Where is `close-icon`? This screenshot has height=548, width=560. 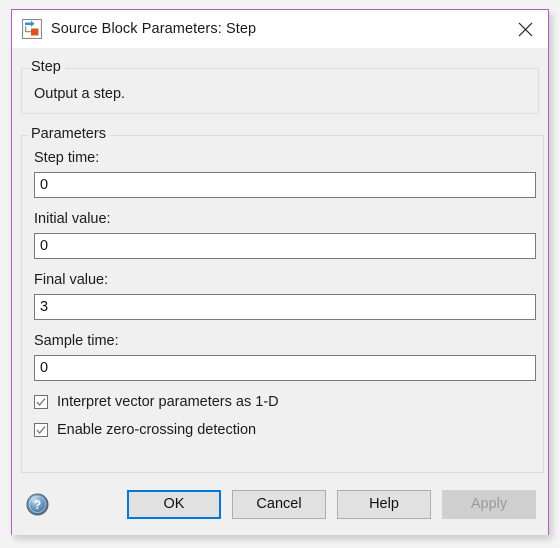
close-icon is located at coordinates (525, 29).